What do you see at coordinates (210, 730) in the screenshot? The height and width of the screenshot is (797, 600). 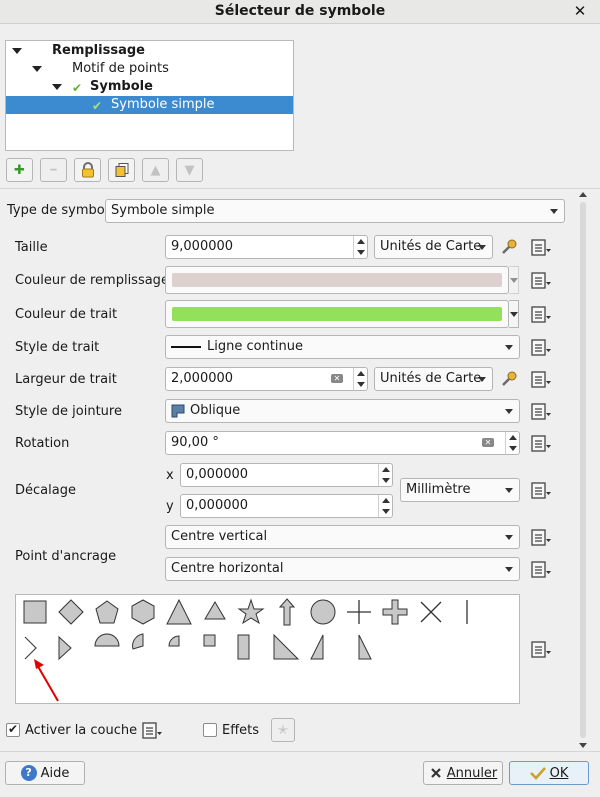 I see `effects-checkbox` at bounding box center [210, 730].